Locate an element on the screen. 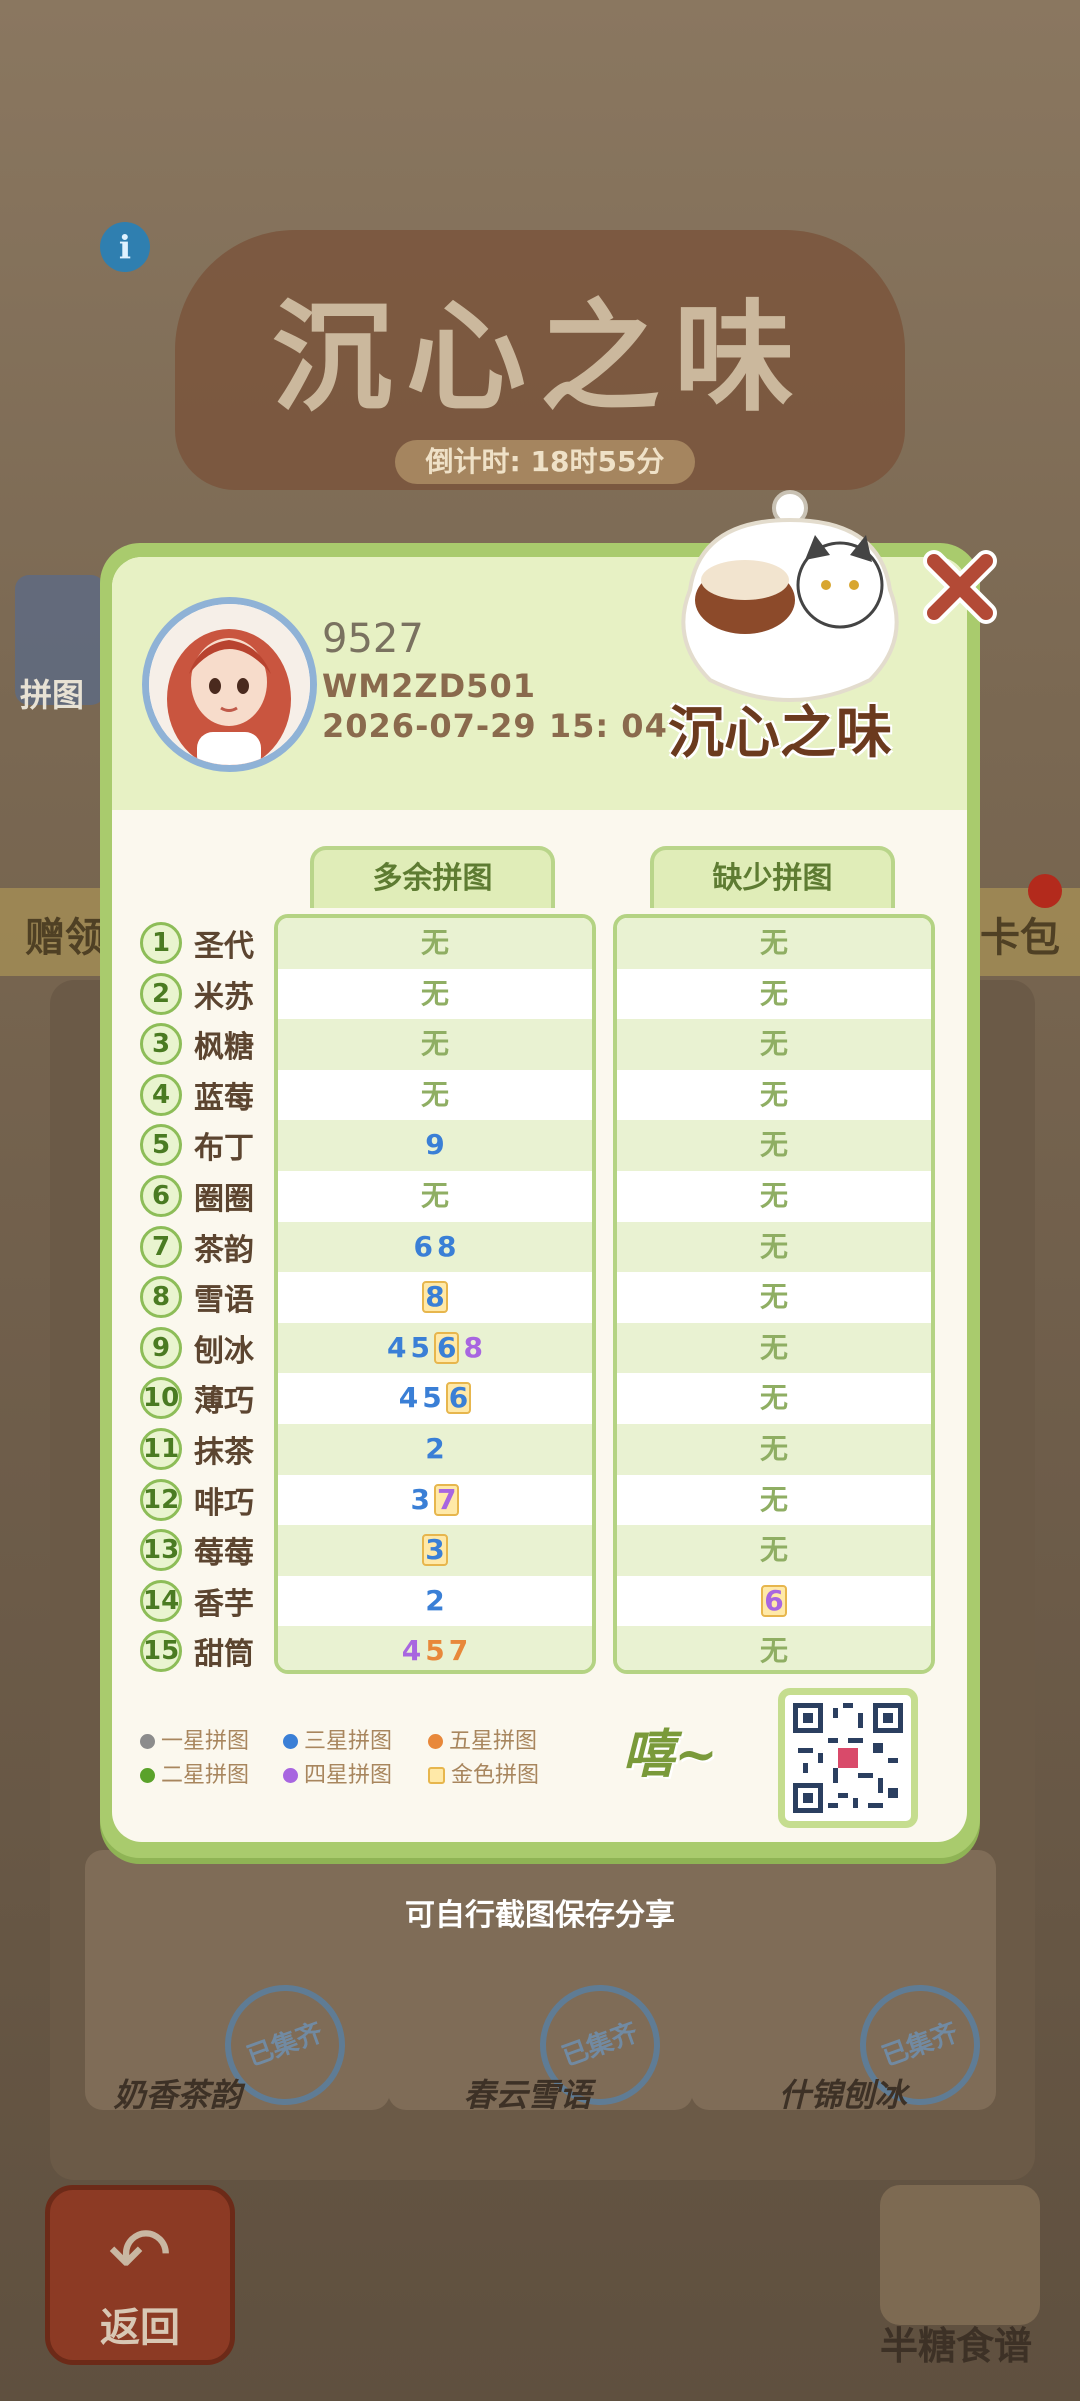  qr-code-icon is located at coordinates (848, 1758).